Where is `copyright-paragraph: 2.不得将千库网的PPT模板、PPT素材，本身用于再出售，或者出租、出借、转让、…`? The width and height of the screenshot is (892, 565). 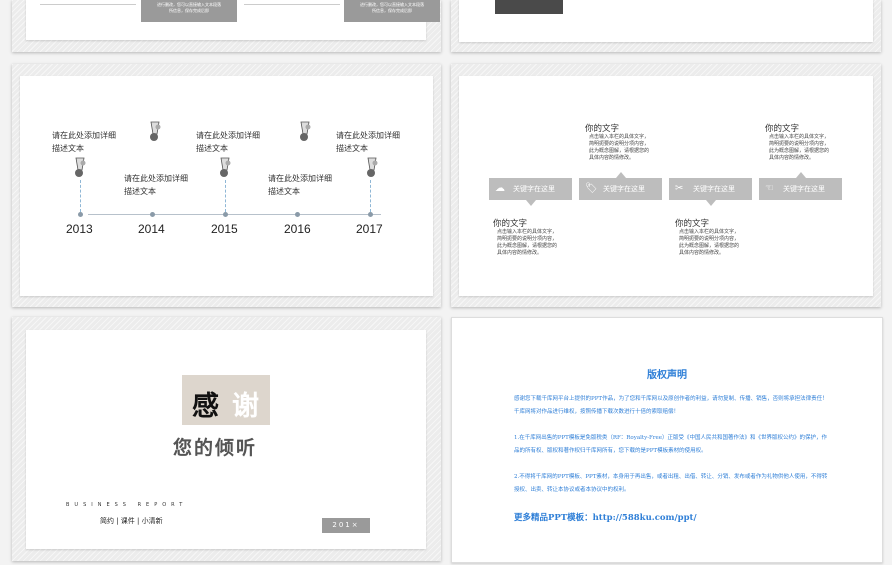
copyright-paragraph: 2.不得将千库网的PPT模板、PPT素材，本身用于再出售，或者出租、出借、转让、… is located at coordinates (671, 483).